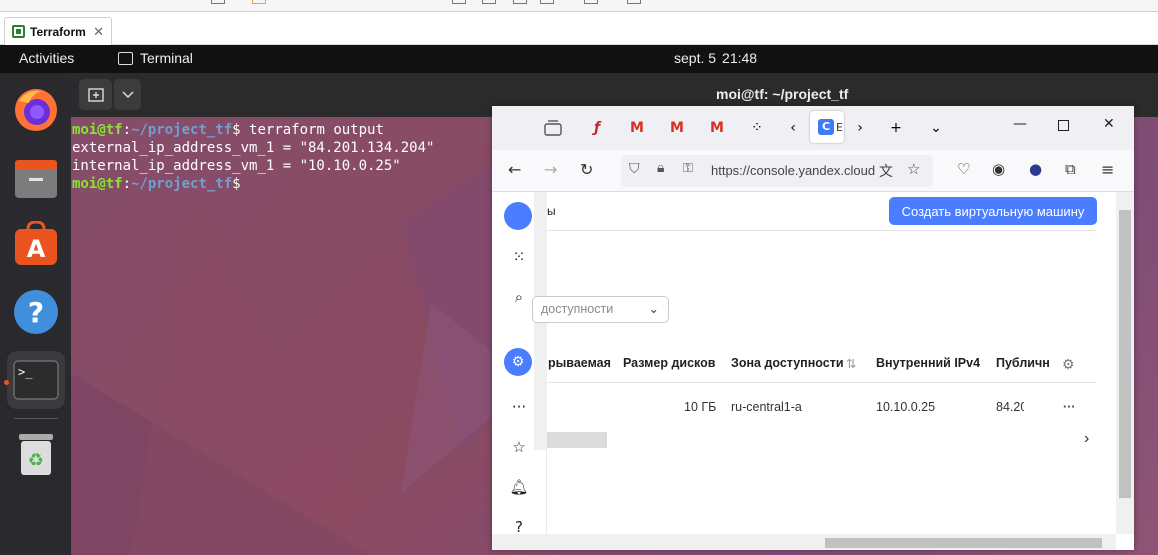 This screenshot has width=1158, height=555. What do you see at coordinates (993, 211) in the screenshot?
I see `create-vm-button: Создать виртуальную машину` at bounding box center [993, 211].